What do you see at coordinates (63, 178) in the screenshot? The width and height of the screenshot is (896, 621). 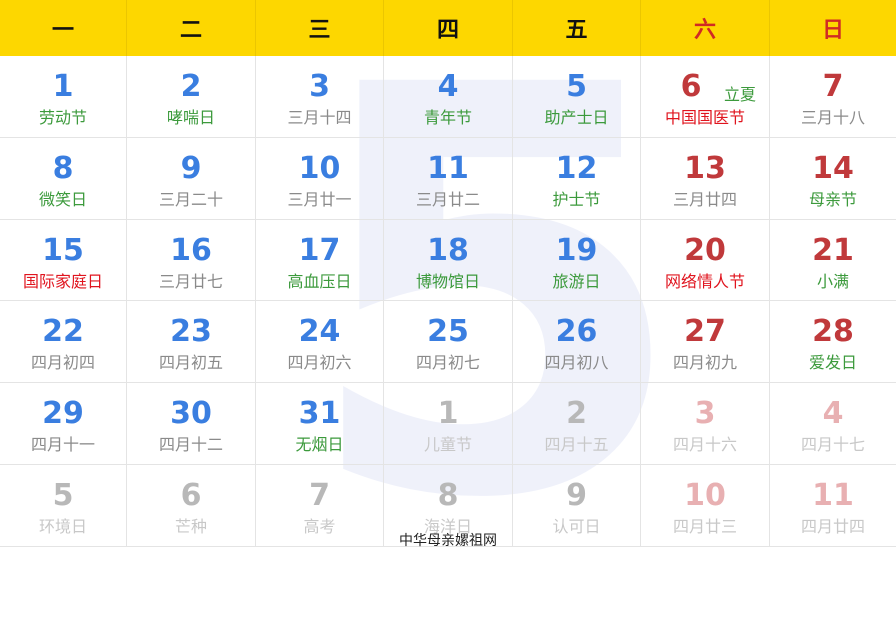 I see `calendar-day-cell: 8 微笑日` at bounding box center [63, 178].